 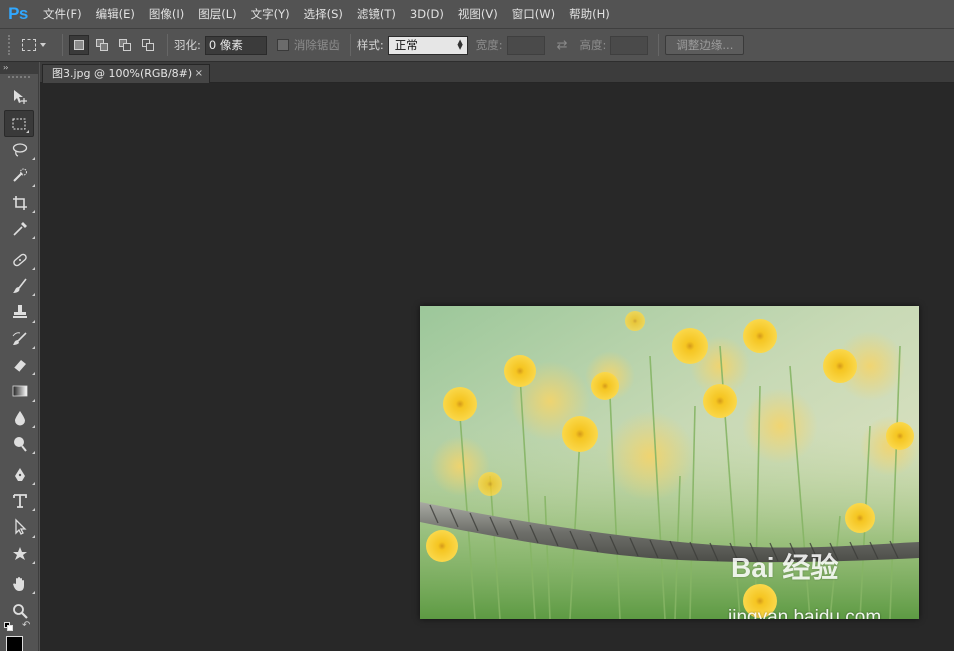 I want to click on lasso-tool, so click(x=19, y=150).